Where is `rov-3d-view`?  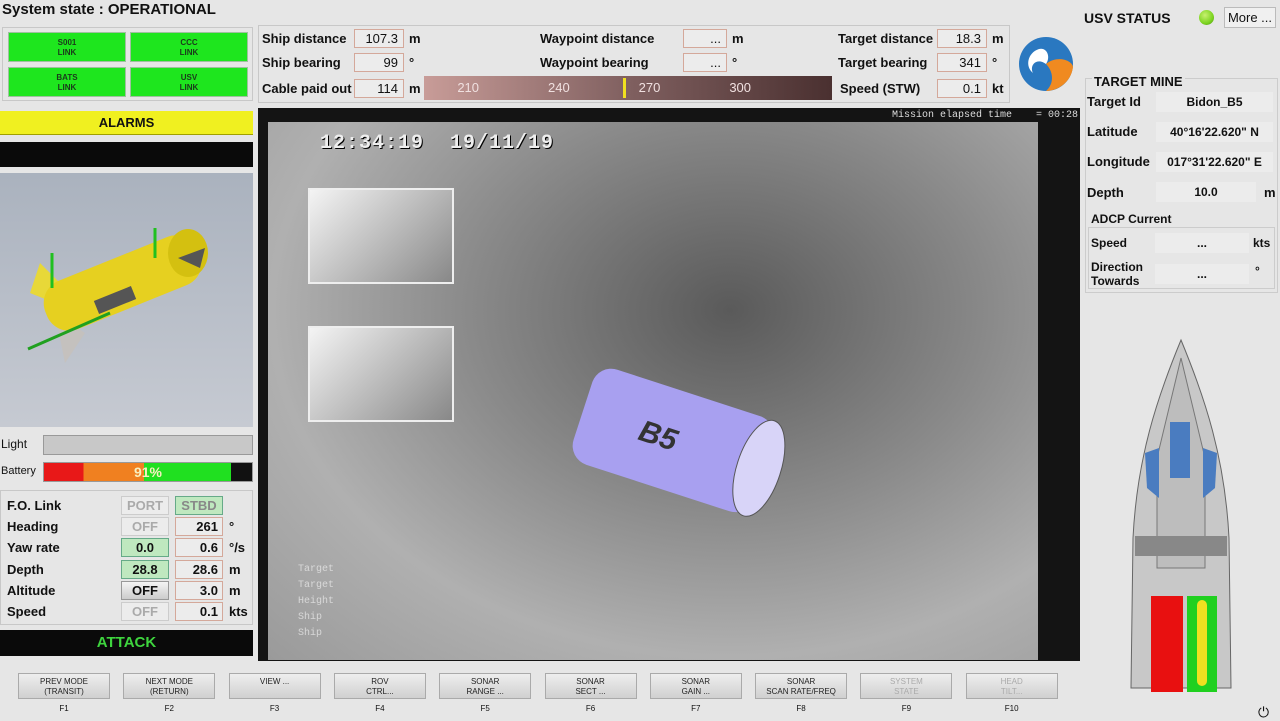
rov-3d-view is located at coordinates (126, 300).